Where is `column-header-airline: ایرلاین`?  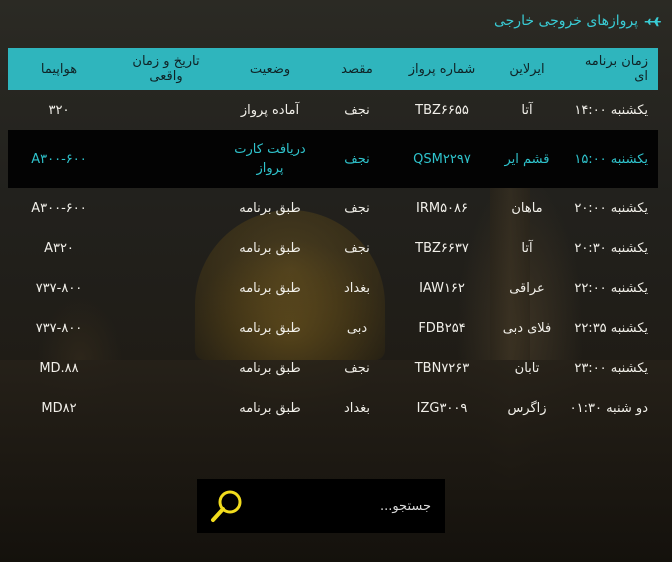
column-header-airline: ایرلاین is located at coordinates (527, 69).